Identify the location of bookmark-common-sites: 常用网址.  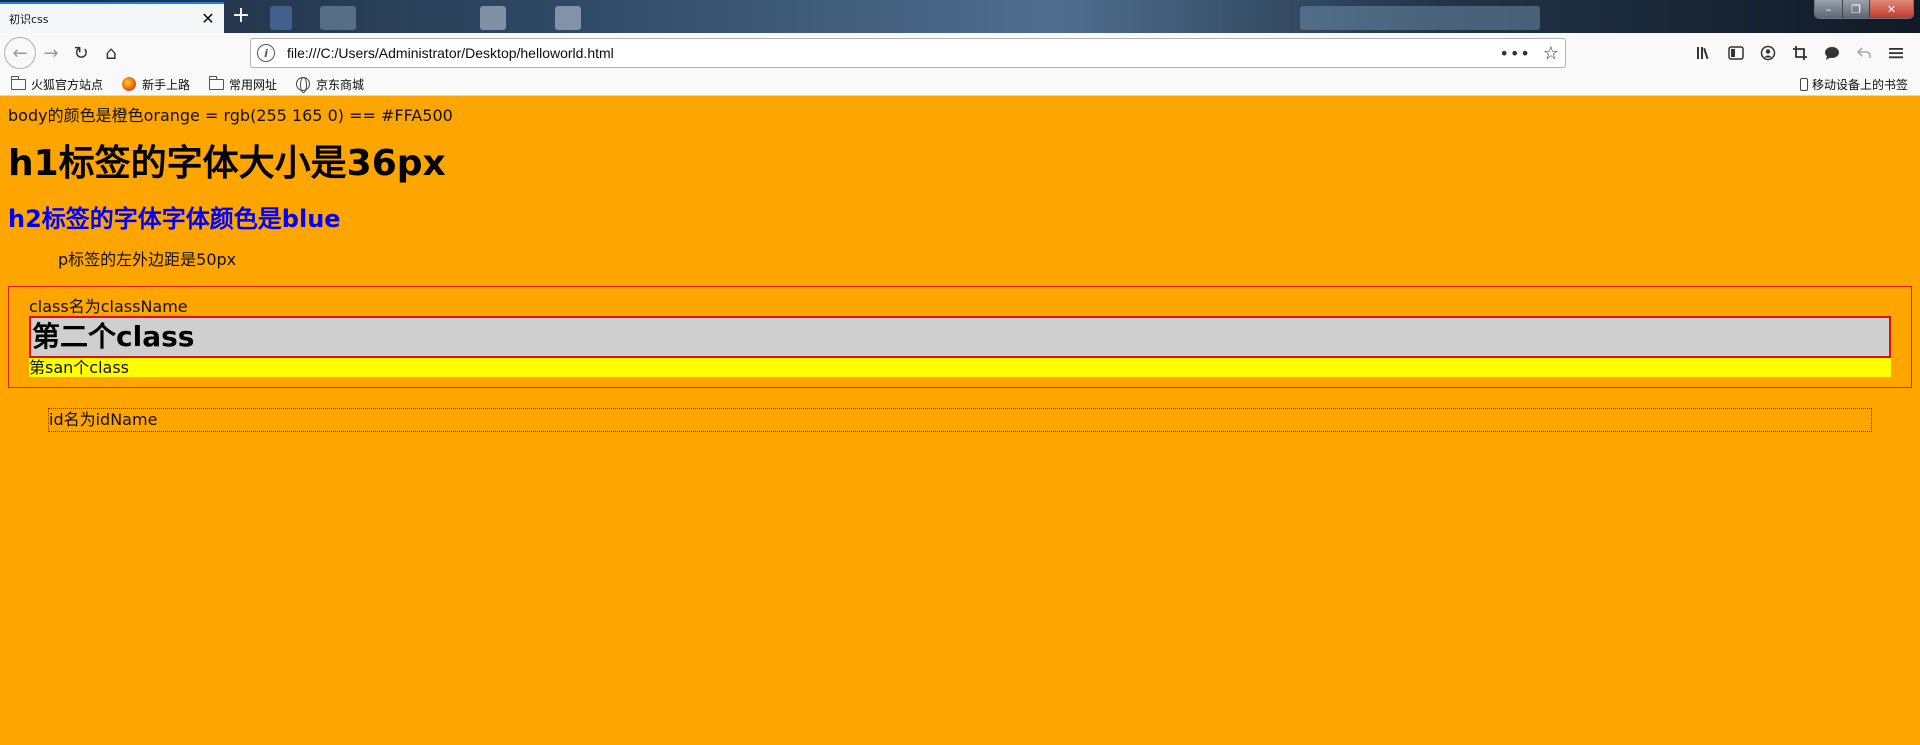
(243, 84).